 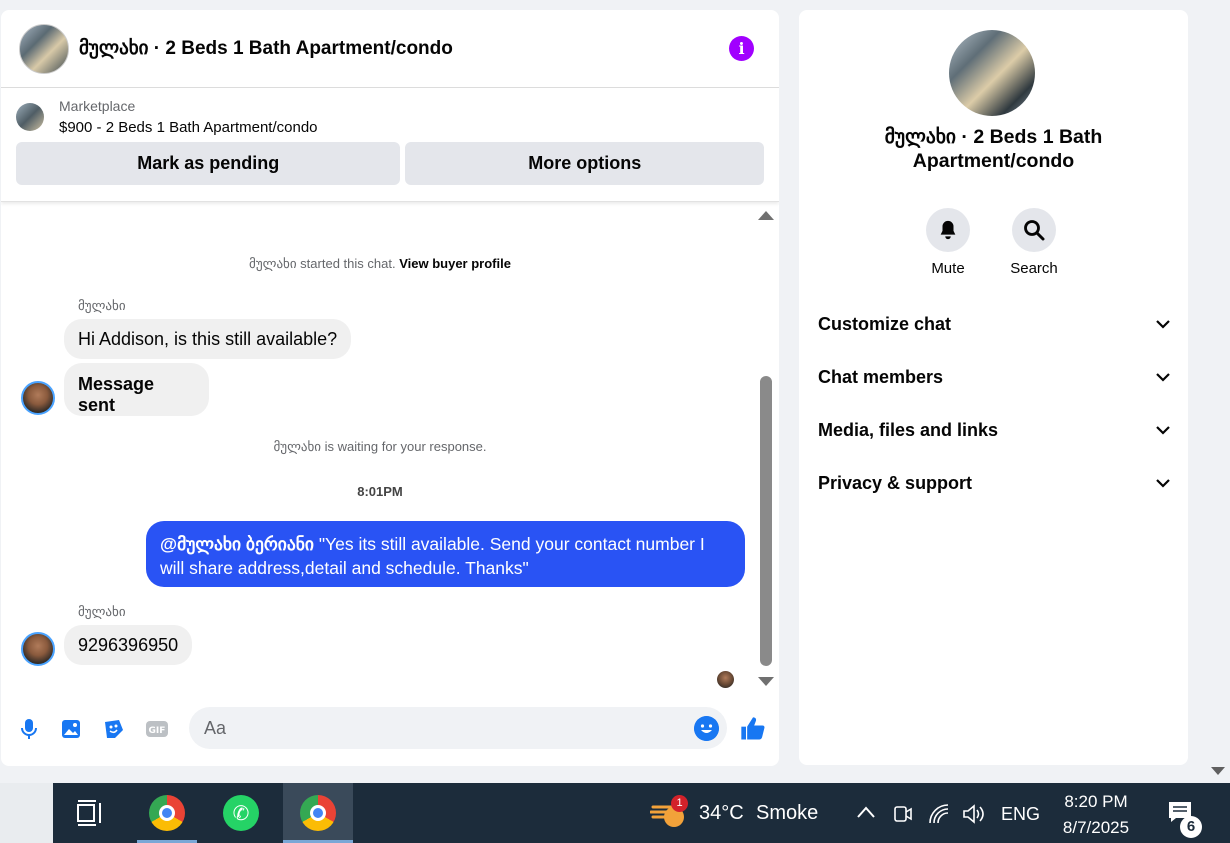 I want to click on mention: @მულახი ბერიანი, so click(x=237, y=544).